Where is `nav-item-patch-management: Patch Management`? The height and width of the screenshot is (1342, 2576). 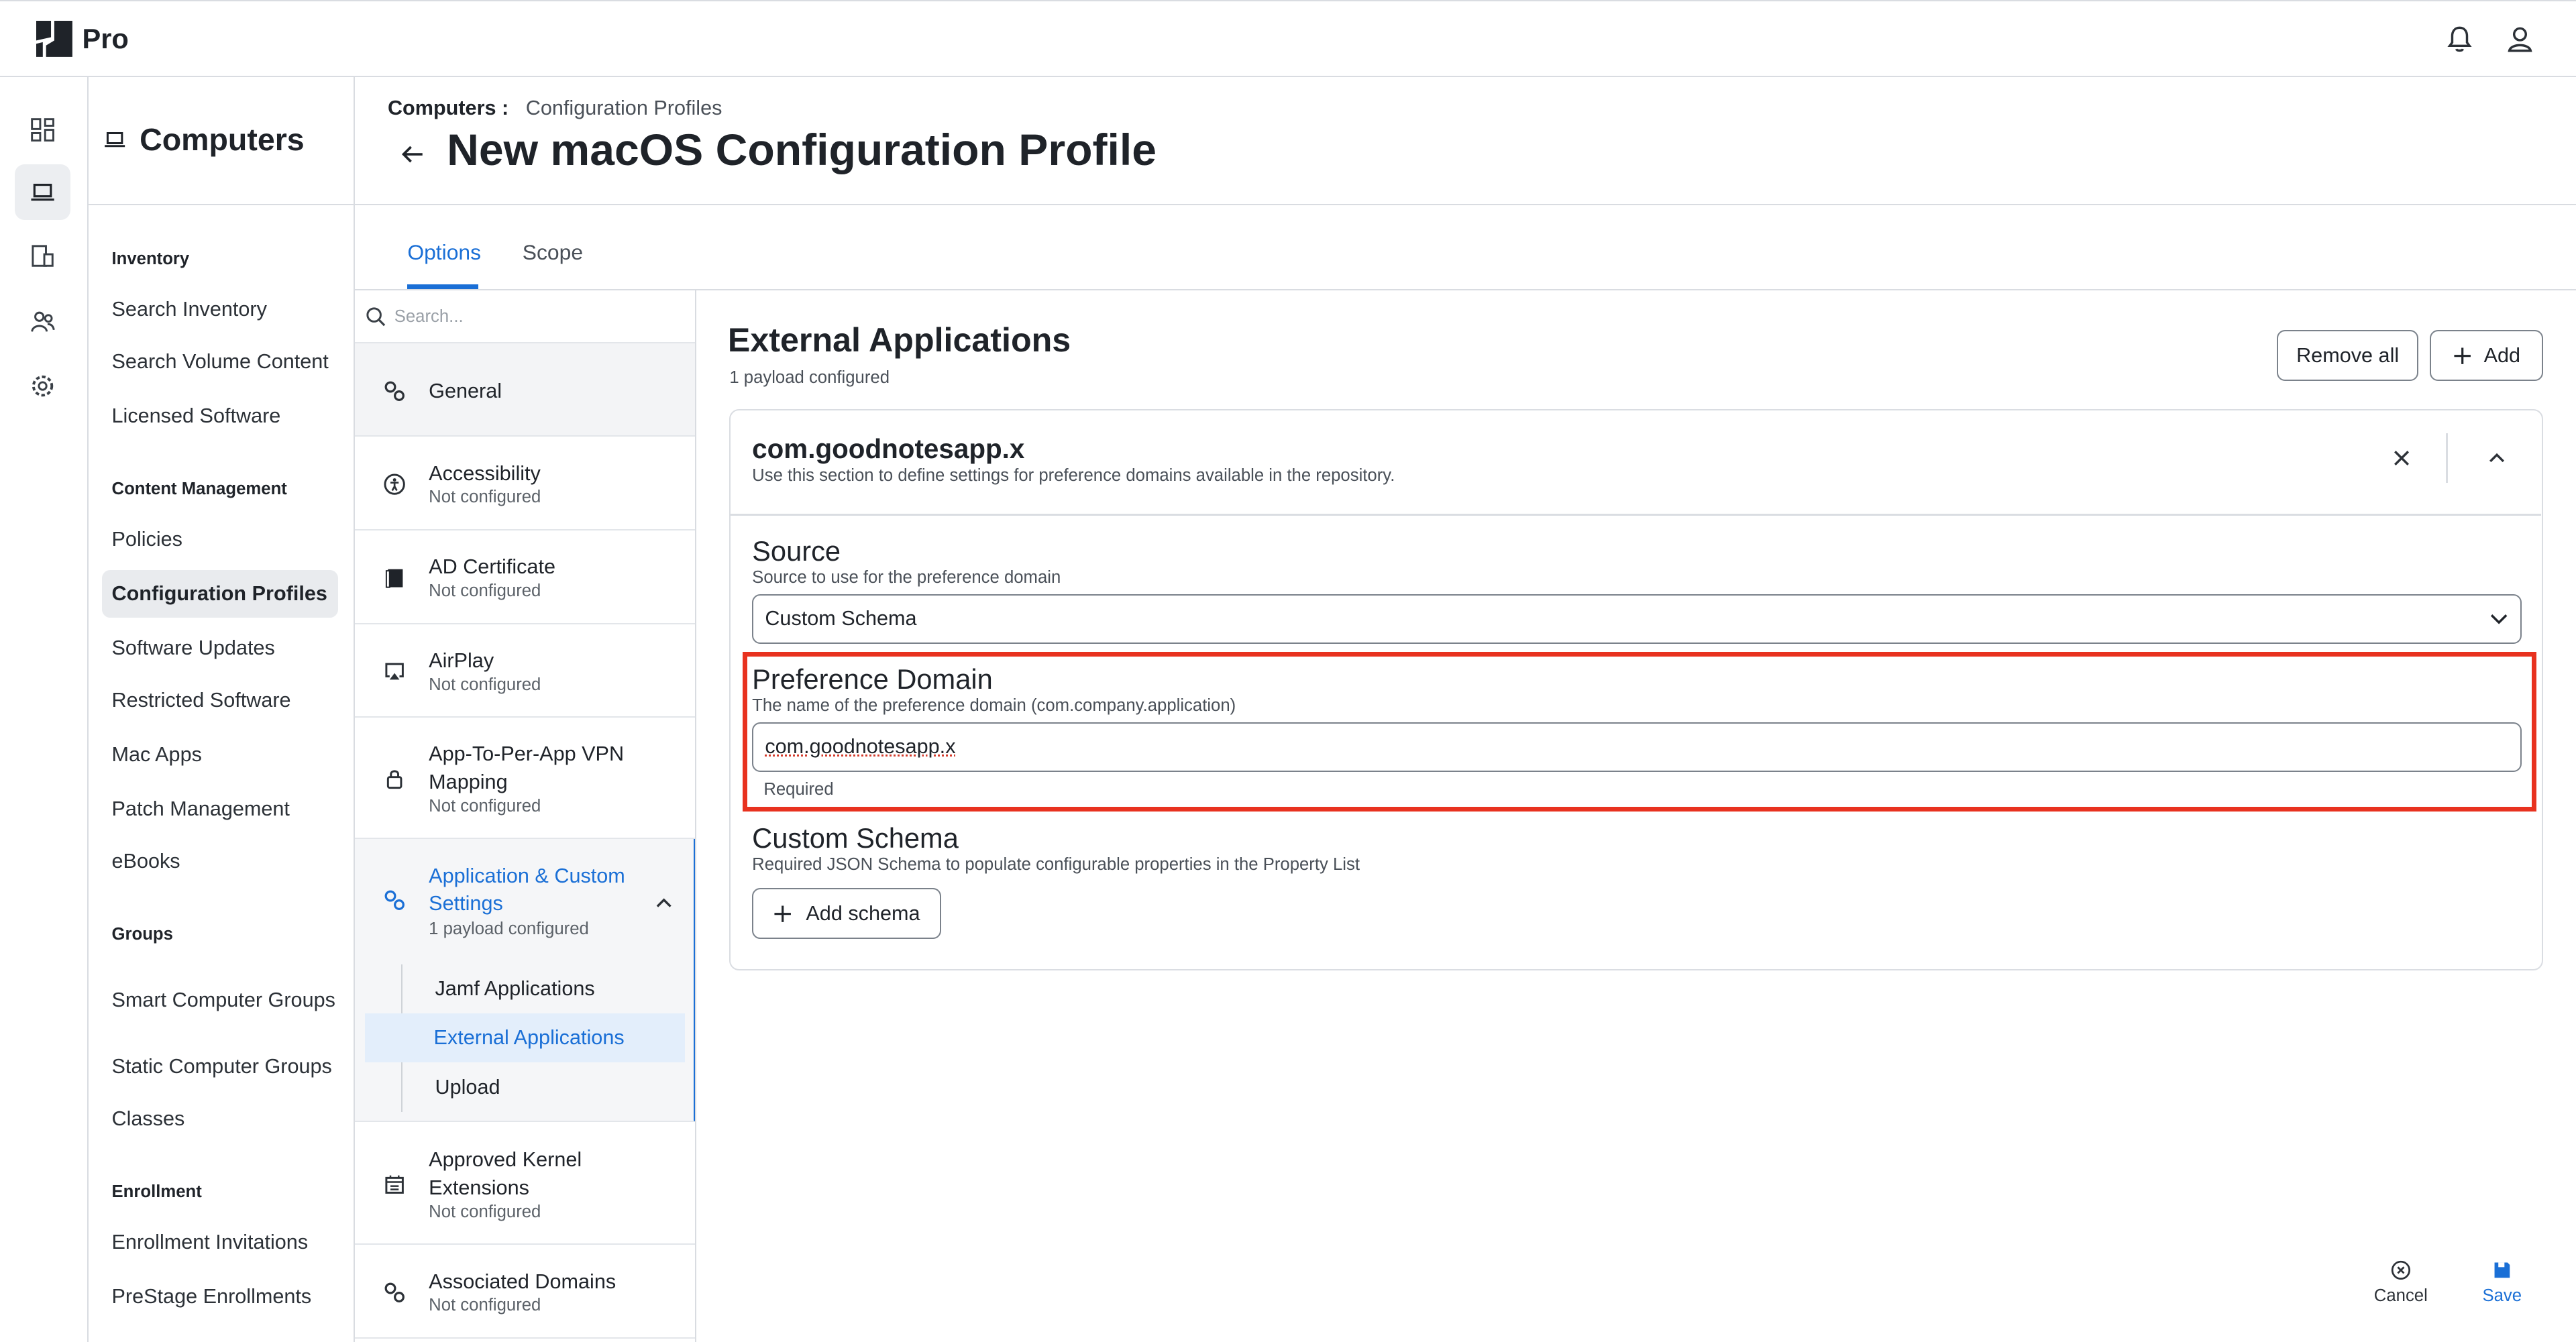
nav-item-patch-management: Patch Management is located at coordinates (220, 809).